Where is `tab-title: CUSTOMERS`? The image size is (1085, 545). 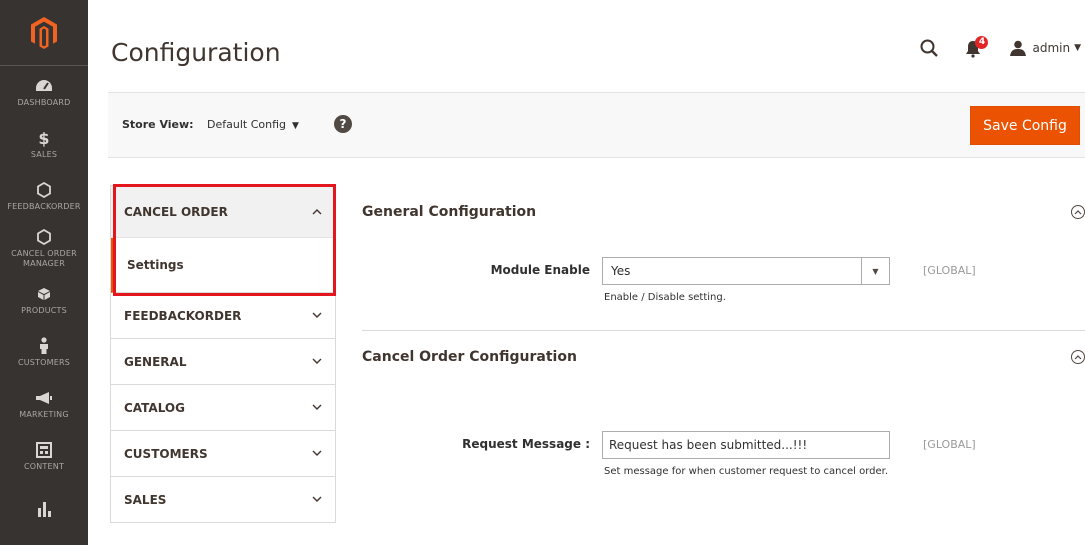 tab-title: CUSTOMERS is located at coordinates (166, 453).